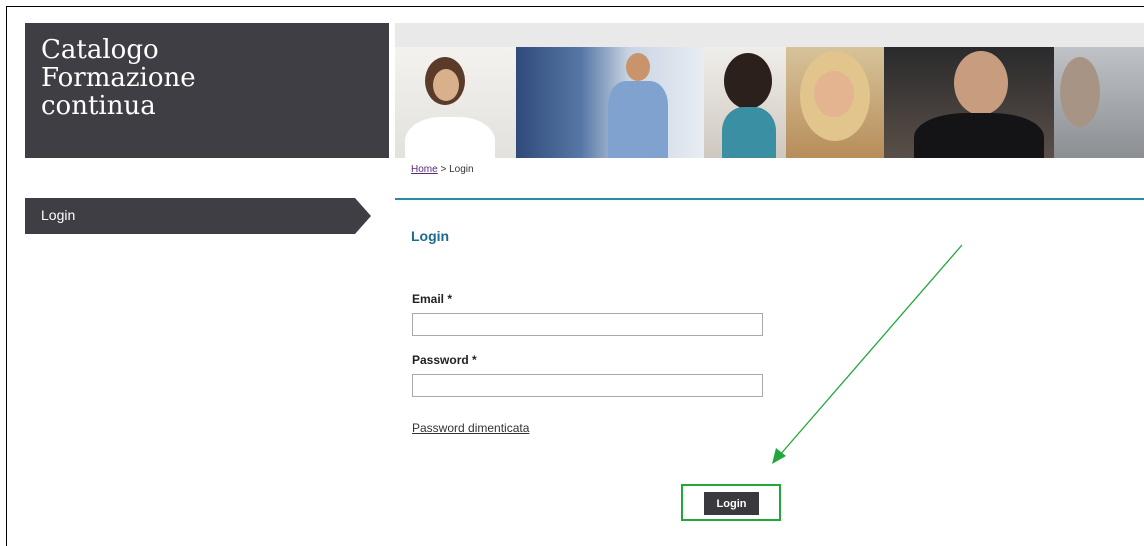 This screenshot has width=1144, height=546. What do you see at coordinates (867, 354) in the screenshot?
I see `annotation-arrow` at bounding box center [867, 354].